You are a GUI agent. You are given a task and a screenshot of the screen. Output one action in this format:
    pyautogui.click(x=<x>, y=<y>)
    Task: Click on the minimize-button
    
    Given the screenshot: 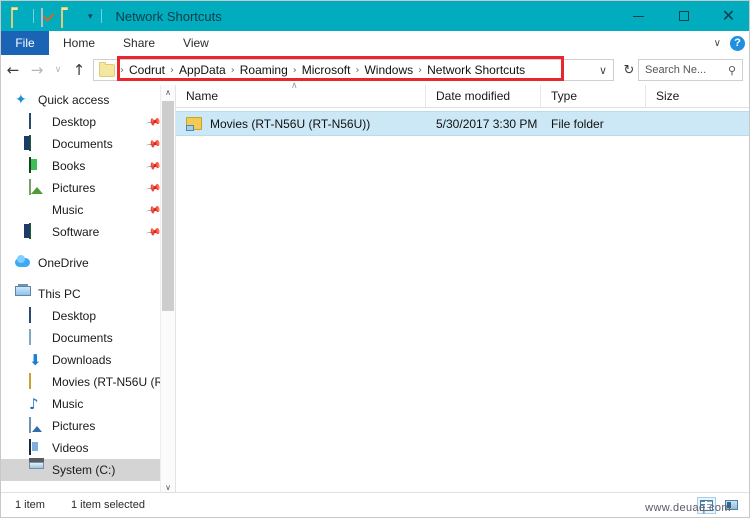 What is the action you would take?
    pyautogui.click(x=638, y=16)
    